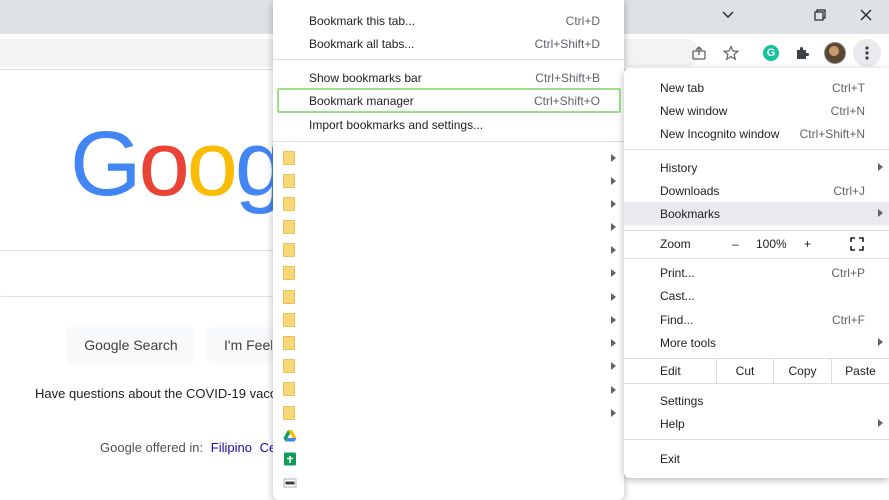 The width and height of the screenshot is (889, 500). What do you see at coordinates (670, 371) in the screenshot?
I see `menu-item-label: Edit` at bounding box center [670, 371].